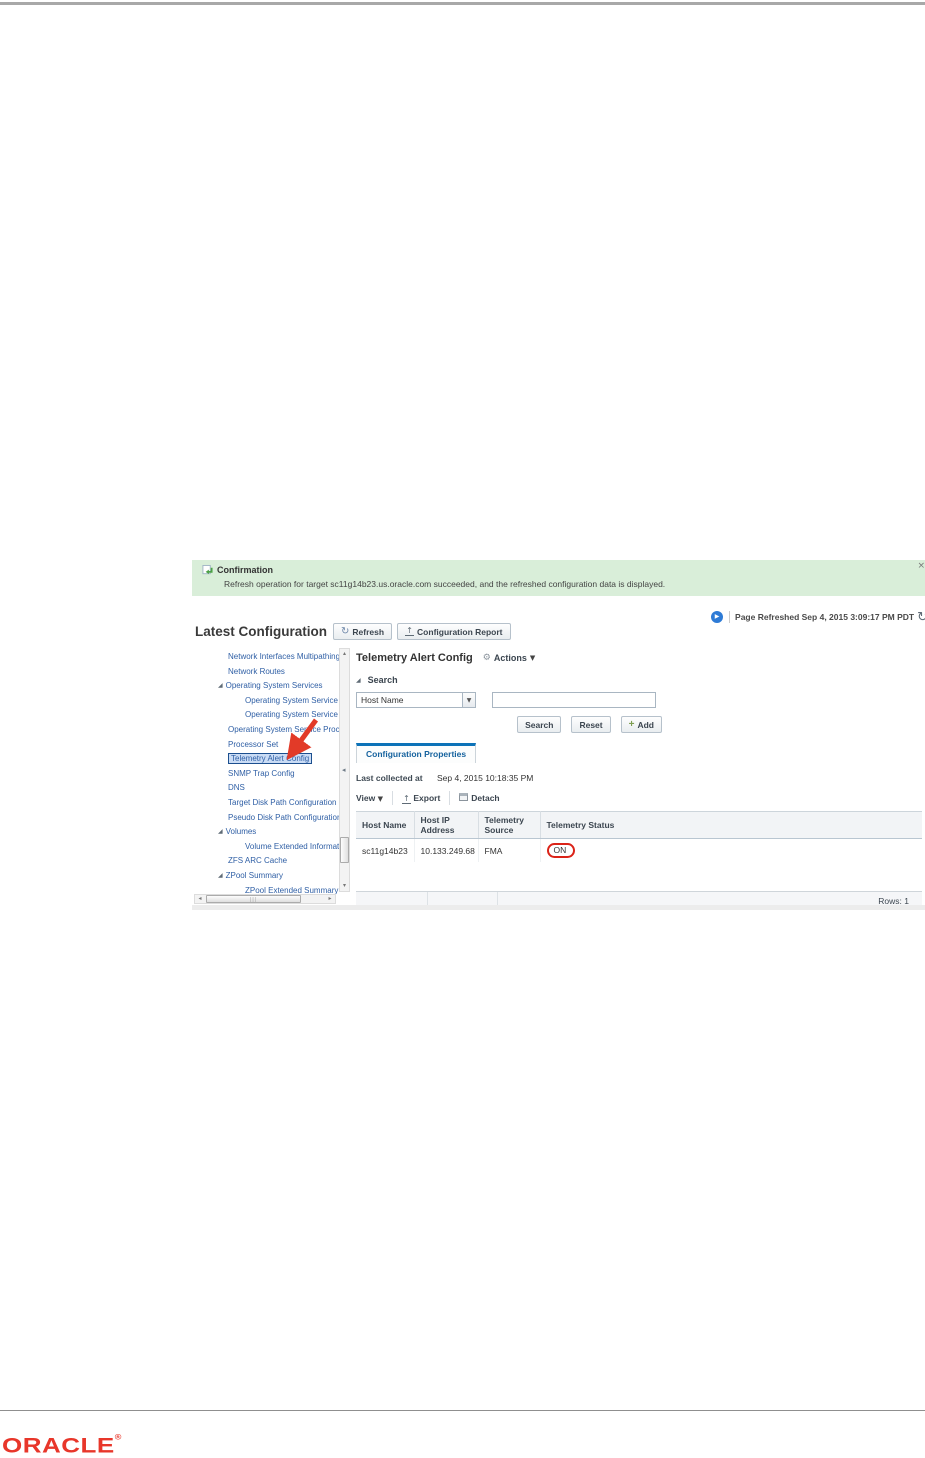 The image size is (925, 1458). Describe the element at coordinates (509, 724) in the screenshot. I see `search-buttons: Search Reset + Add` at that location.